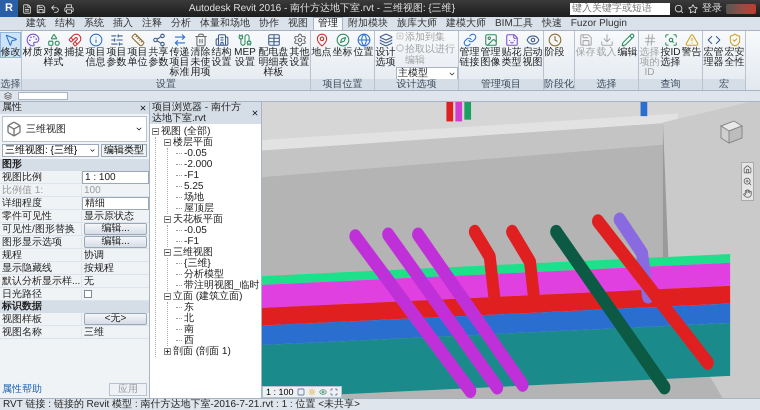  I want to click on edit-type-button: 编辑类型, so click(124, 150).